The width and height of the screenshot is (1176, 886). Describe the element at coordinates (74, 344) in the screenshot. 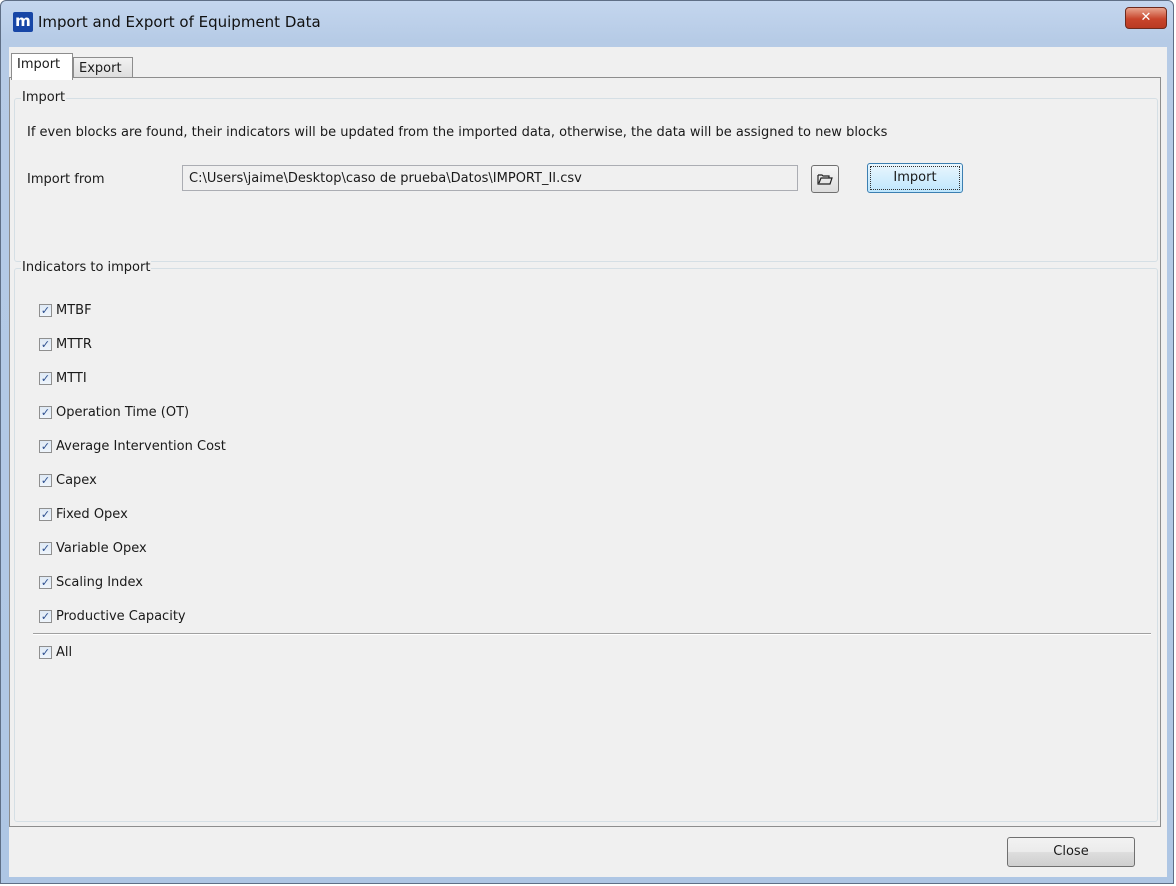

I see `checkbox-label: MTTR` at that location.